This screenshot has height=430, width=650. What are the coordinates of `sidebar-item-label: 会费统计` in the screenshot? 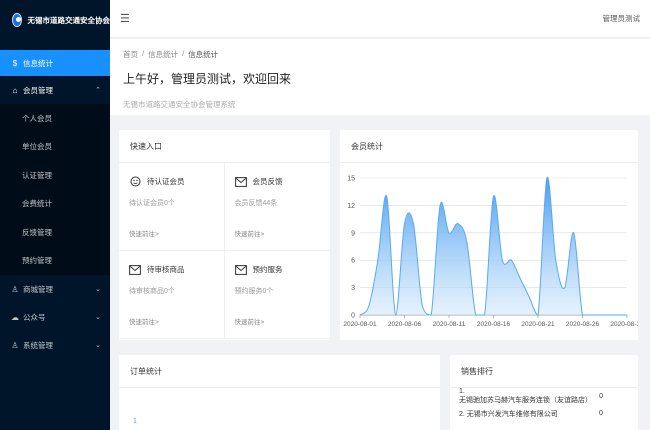 It's located at (37, 204).